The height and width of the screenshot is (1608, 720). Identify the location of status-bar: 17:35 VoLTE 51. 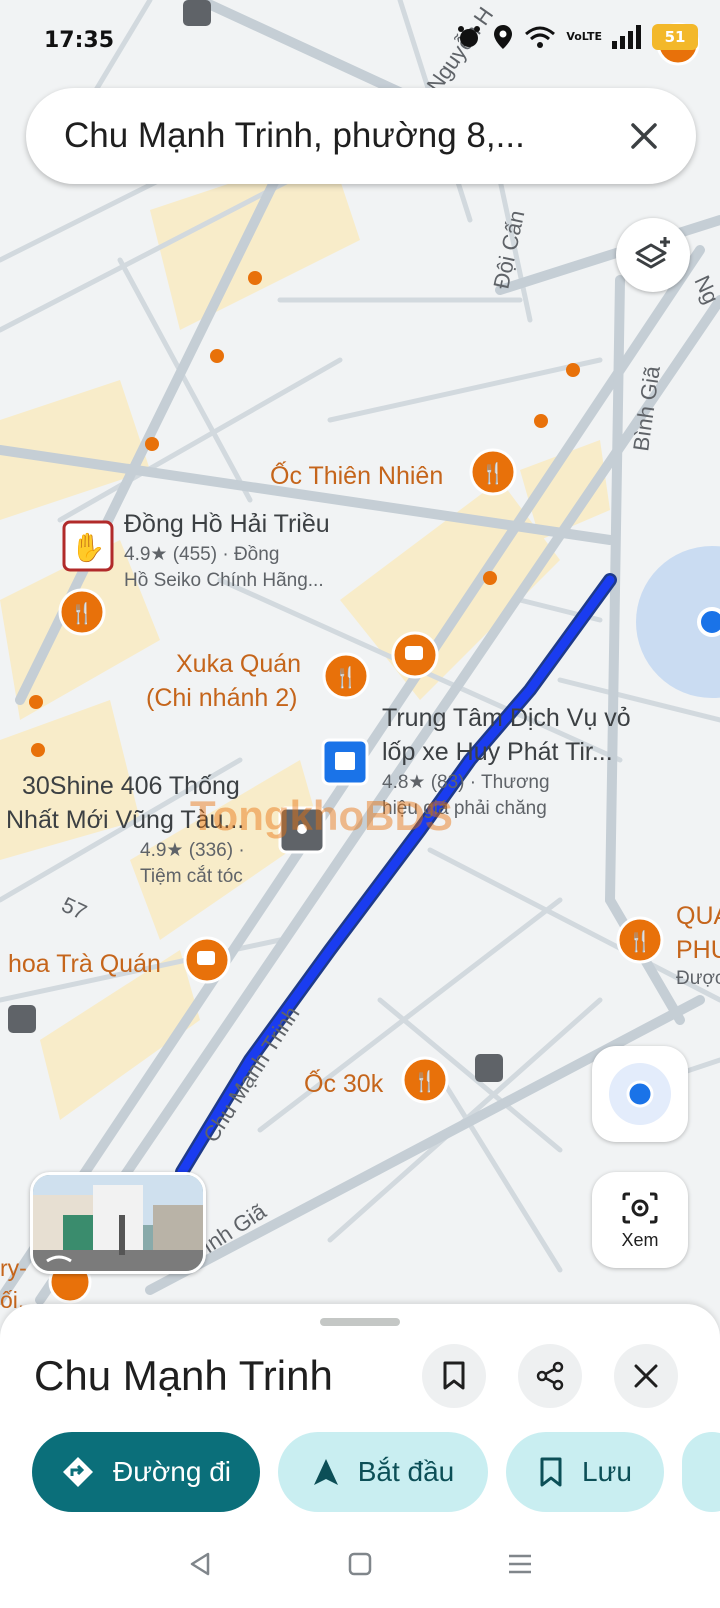
(360, 40).